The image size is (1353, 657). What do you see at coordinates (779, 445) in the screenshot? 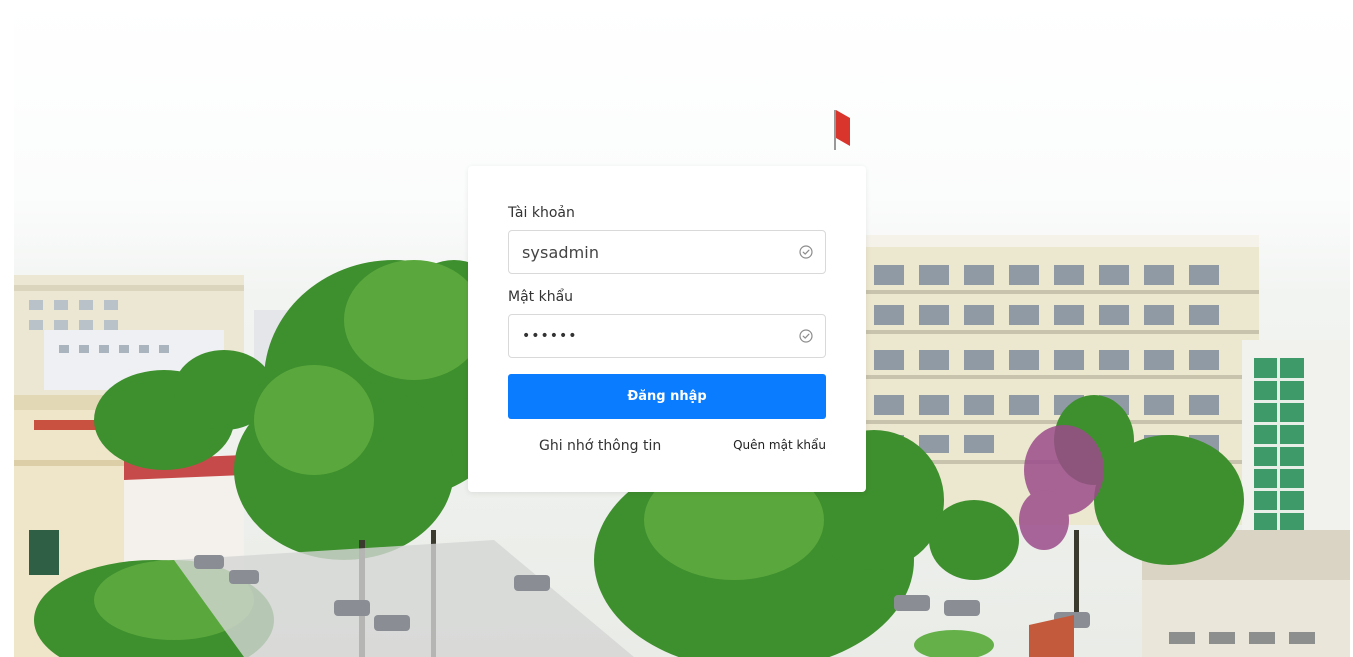
I see `forgot-password-link: Quên mật khẩu` at bounding box center [779, 445].